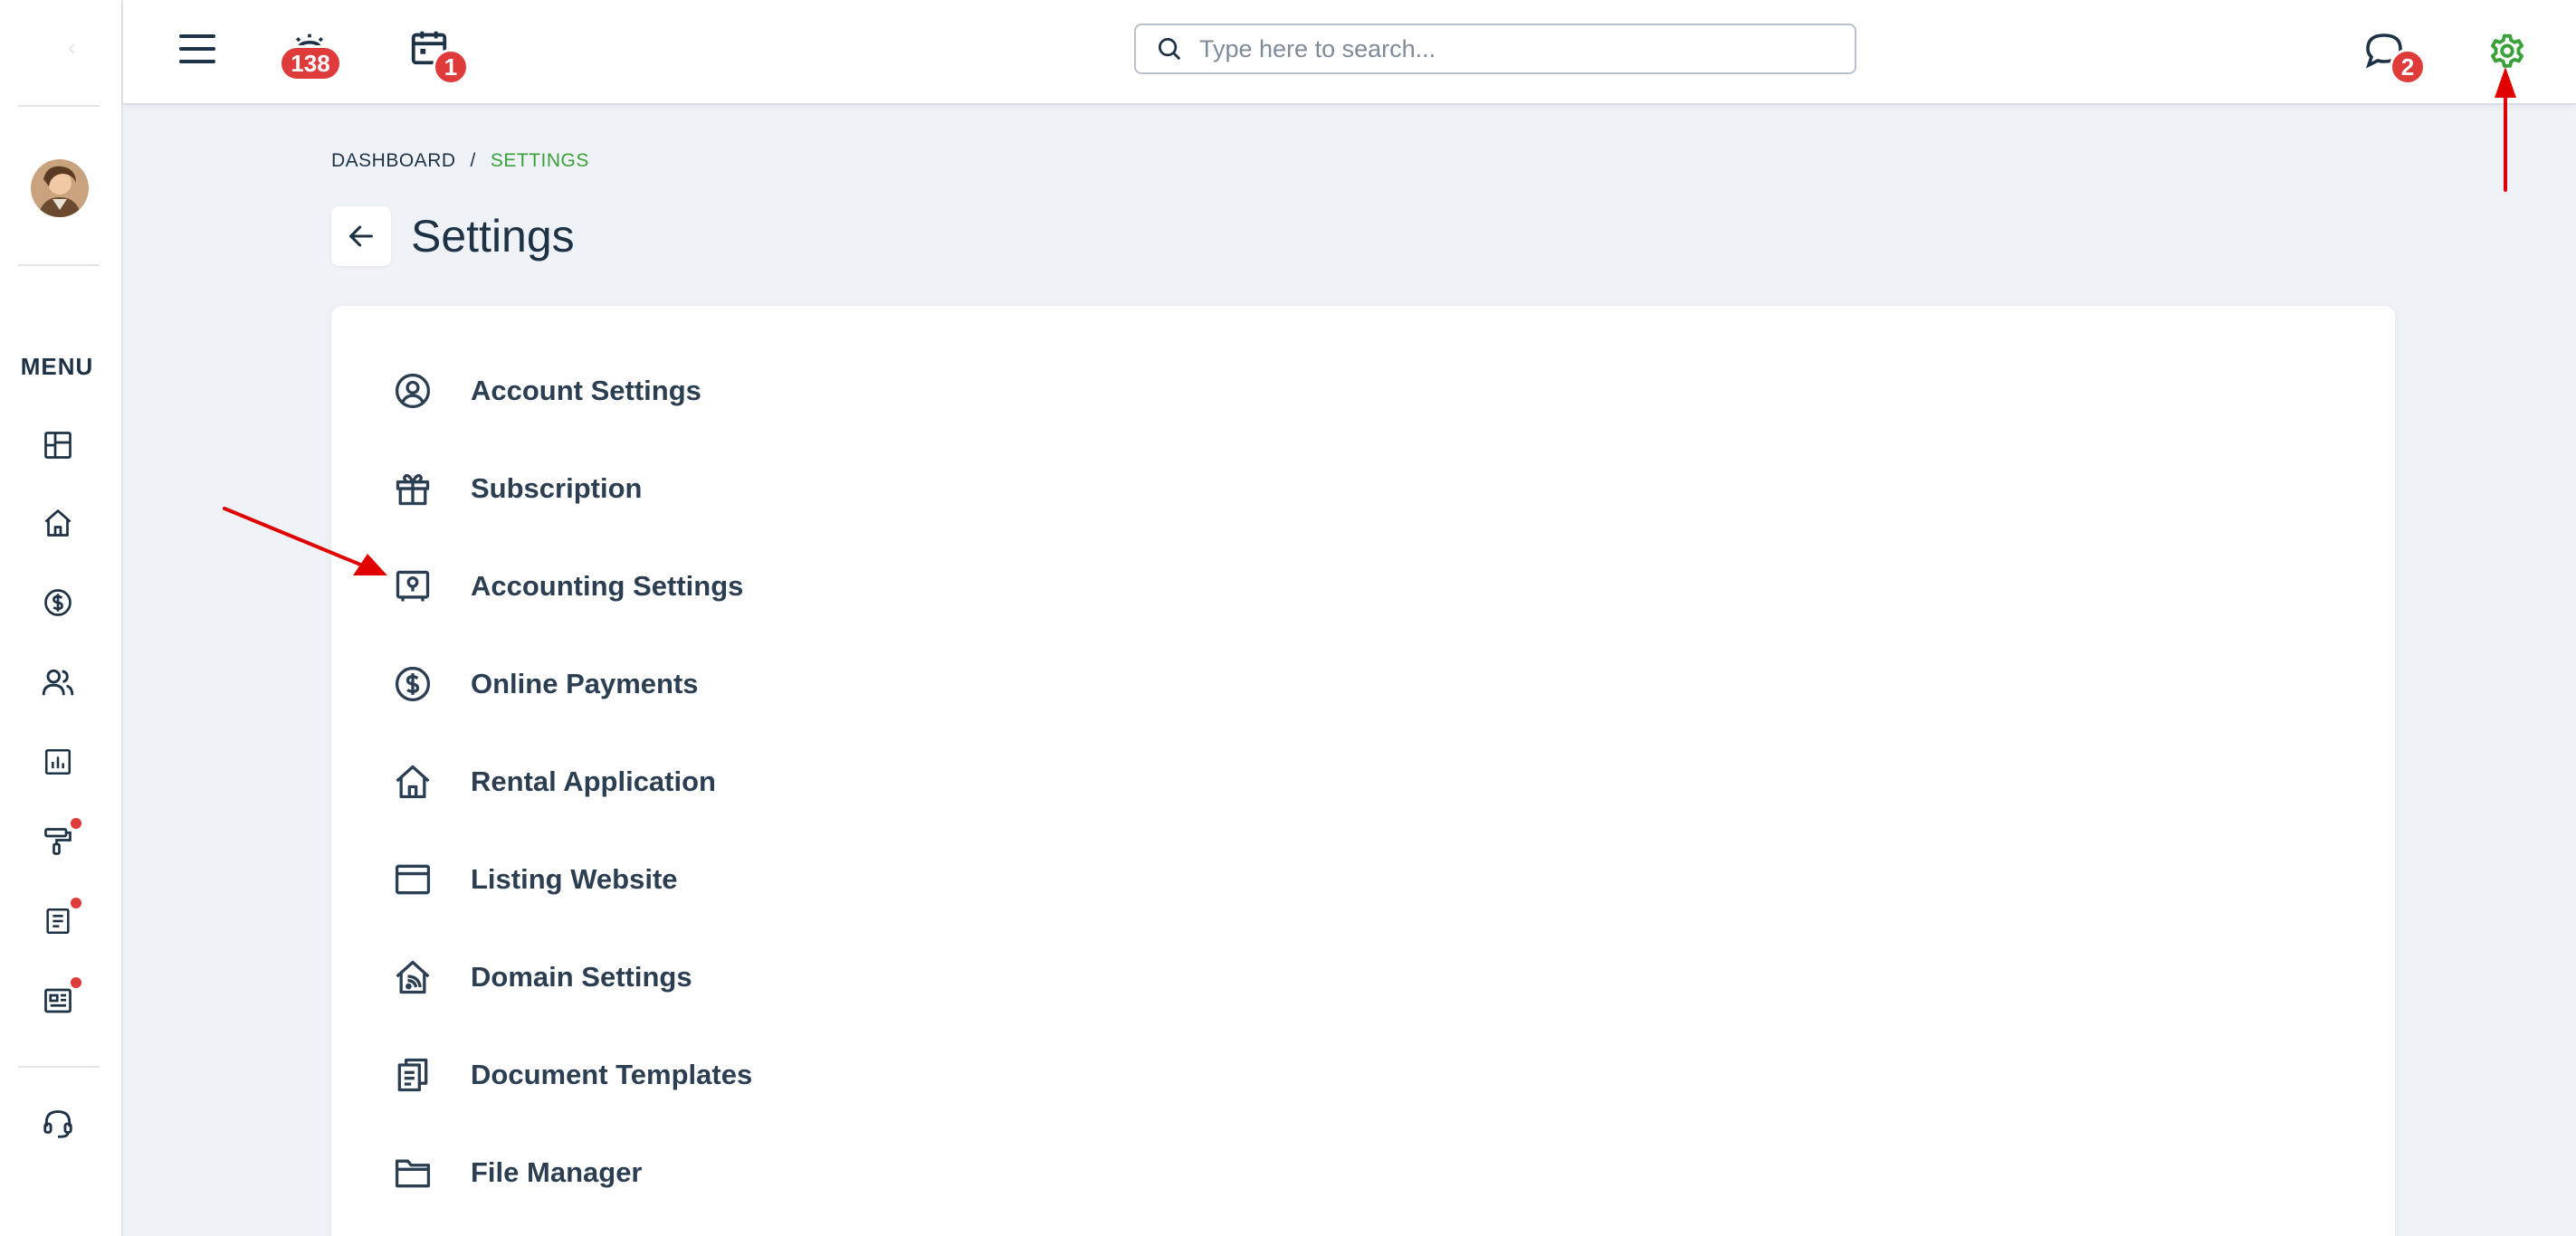  I want to click on settings-item-label: Online Payments, so click(585, 683).